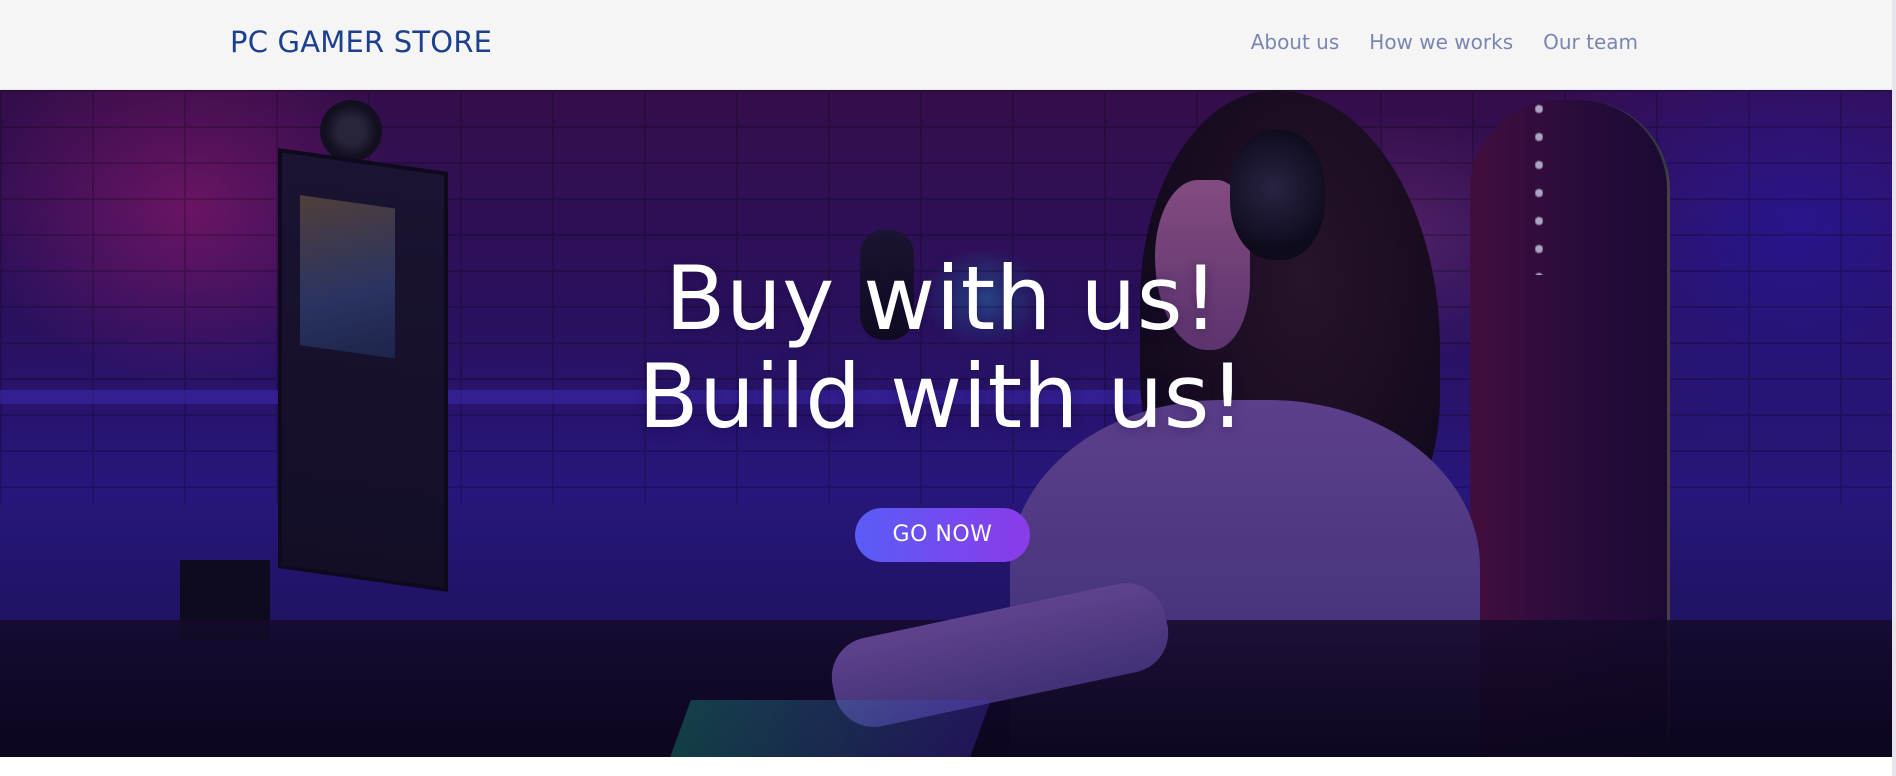 This screenshot has height=776, width=1896. What do you see at coordinates (942, 298) in the screenshot?
I see `hero-title-line-1: Buy with us!` at bounding box center [942, 298].